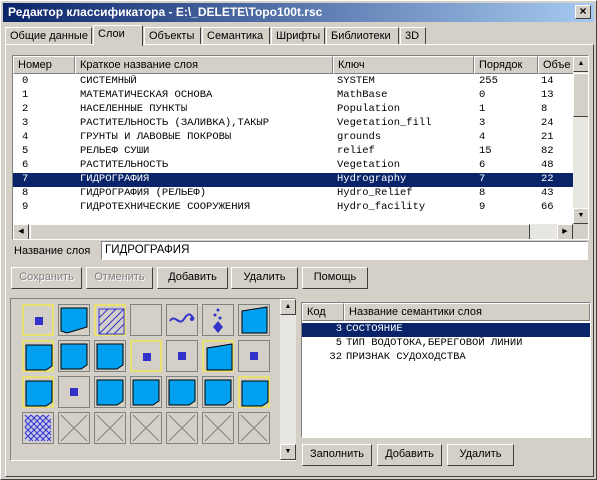 The image size is (597, 480). I want to click on layer-short-name: РАСТИТЕЛЬНОСТЬ (ЗАЛИВКА),ТАКЫР, so click(175, 123).